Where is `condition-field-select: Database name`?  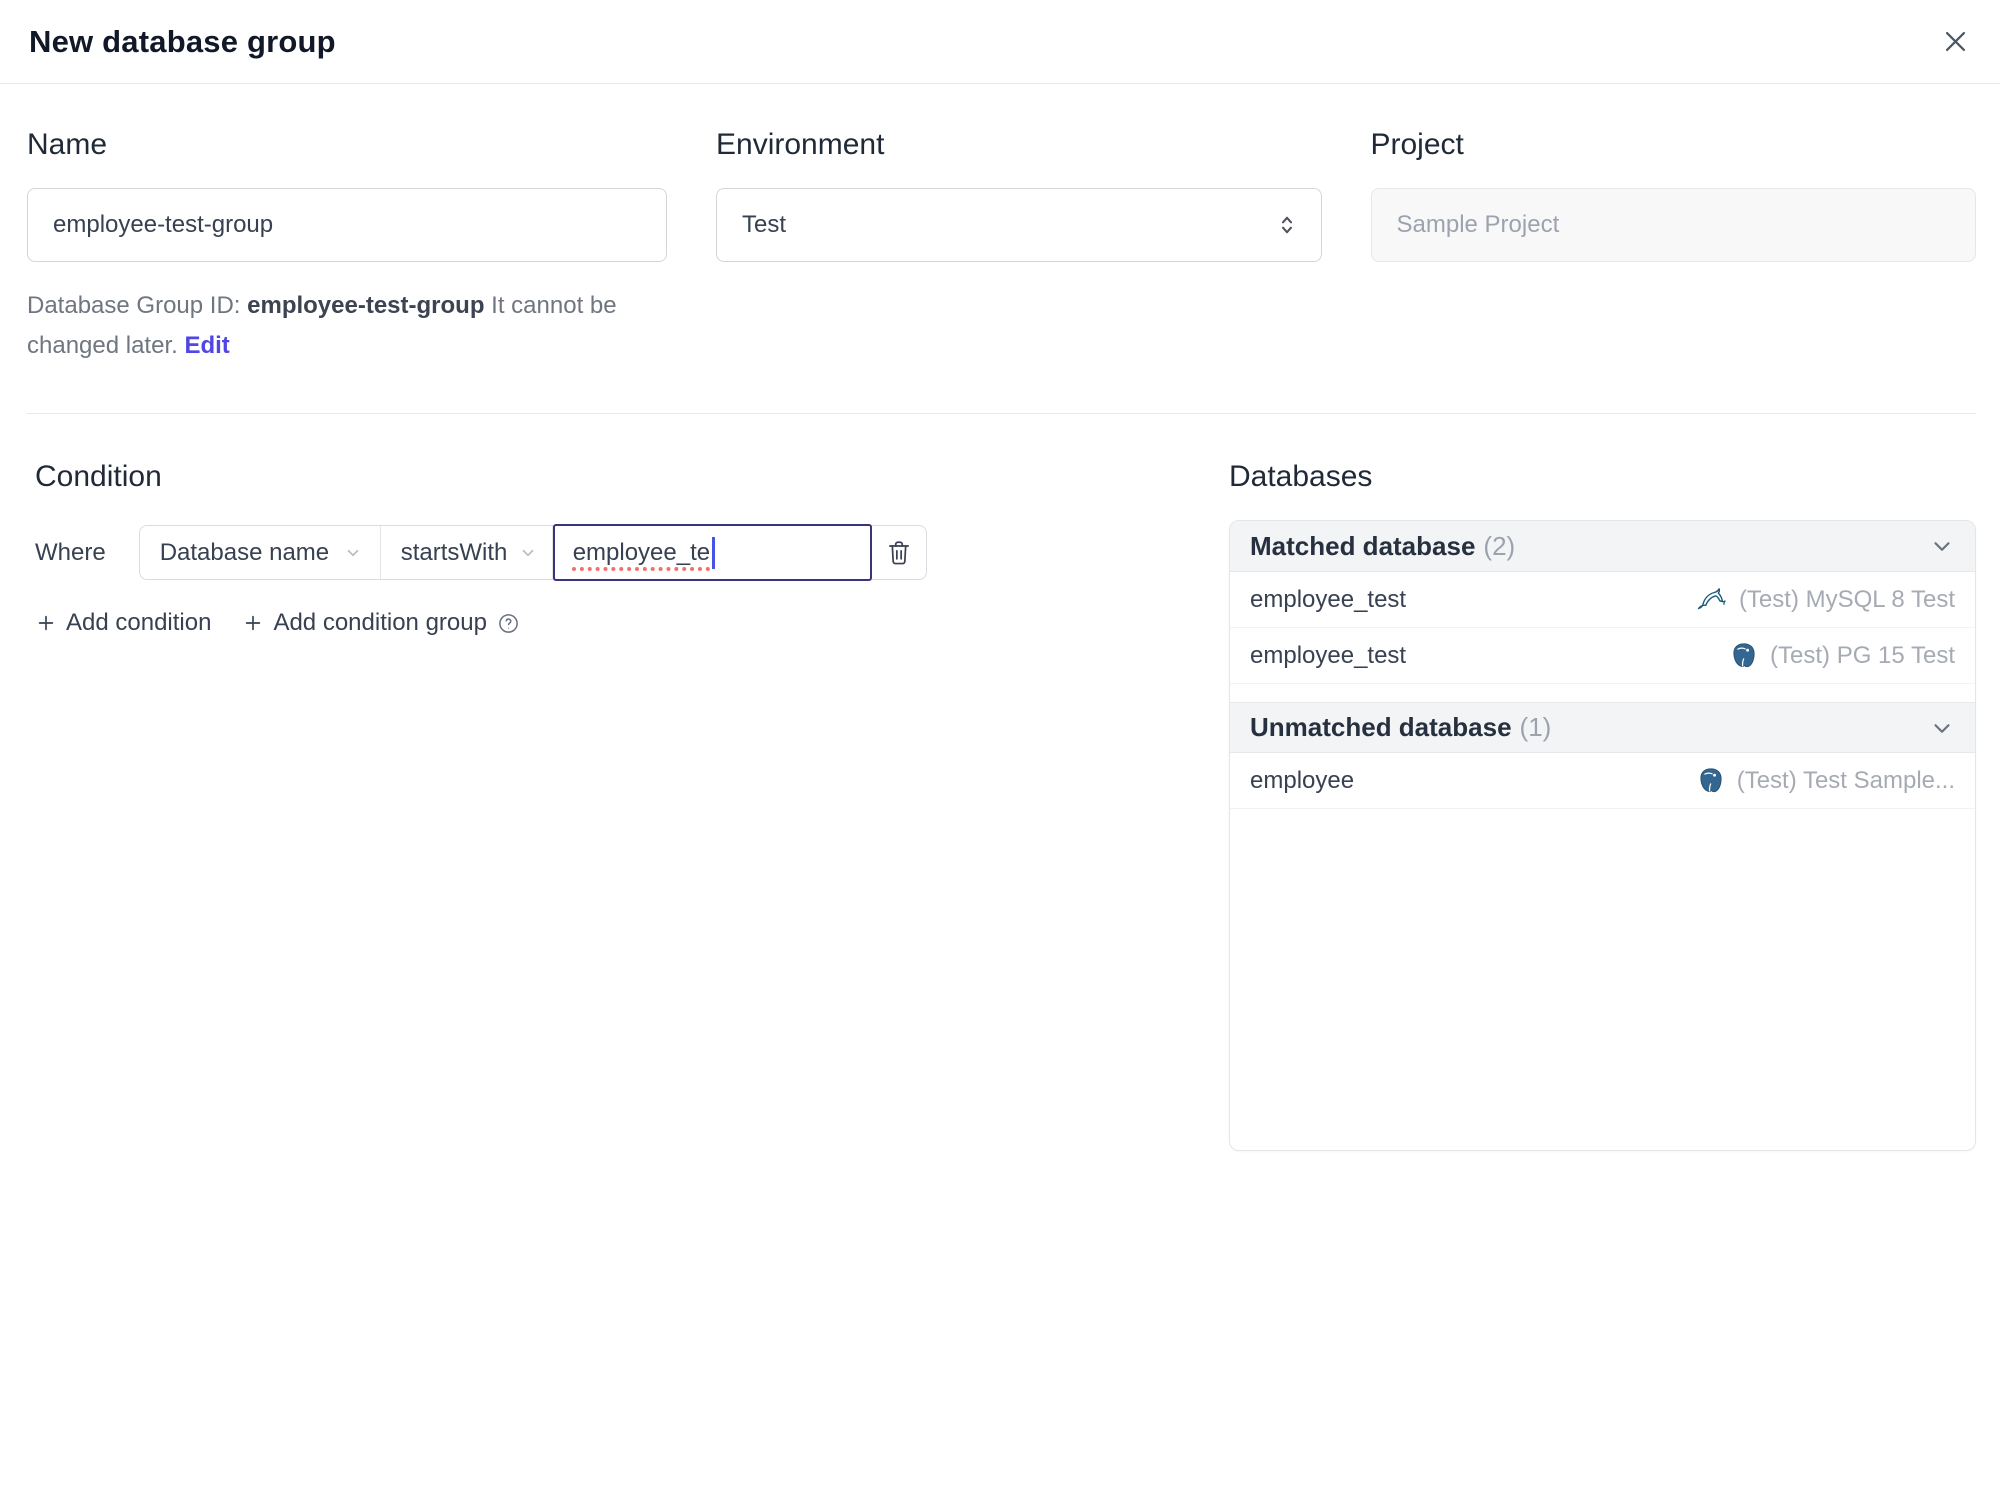
condition-field-select: Database name is located at coordinates (260, 552).